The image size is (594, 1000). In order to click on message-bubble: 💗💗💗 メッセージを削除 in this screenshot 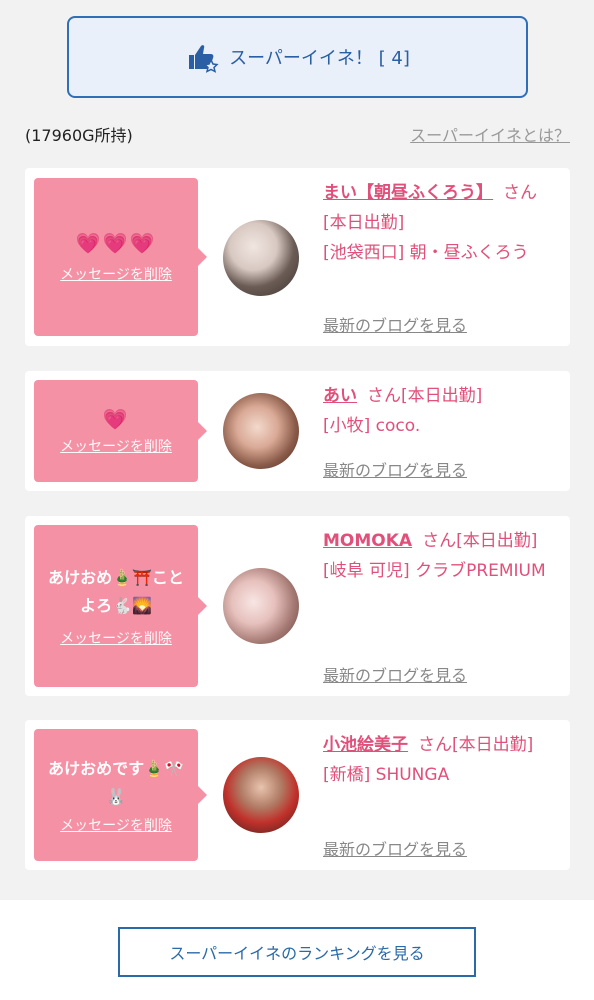, I will do `click(120, 257)`.